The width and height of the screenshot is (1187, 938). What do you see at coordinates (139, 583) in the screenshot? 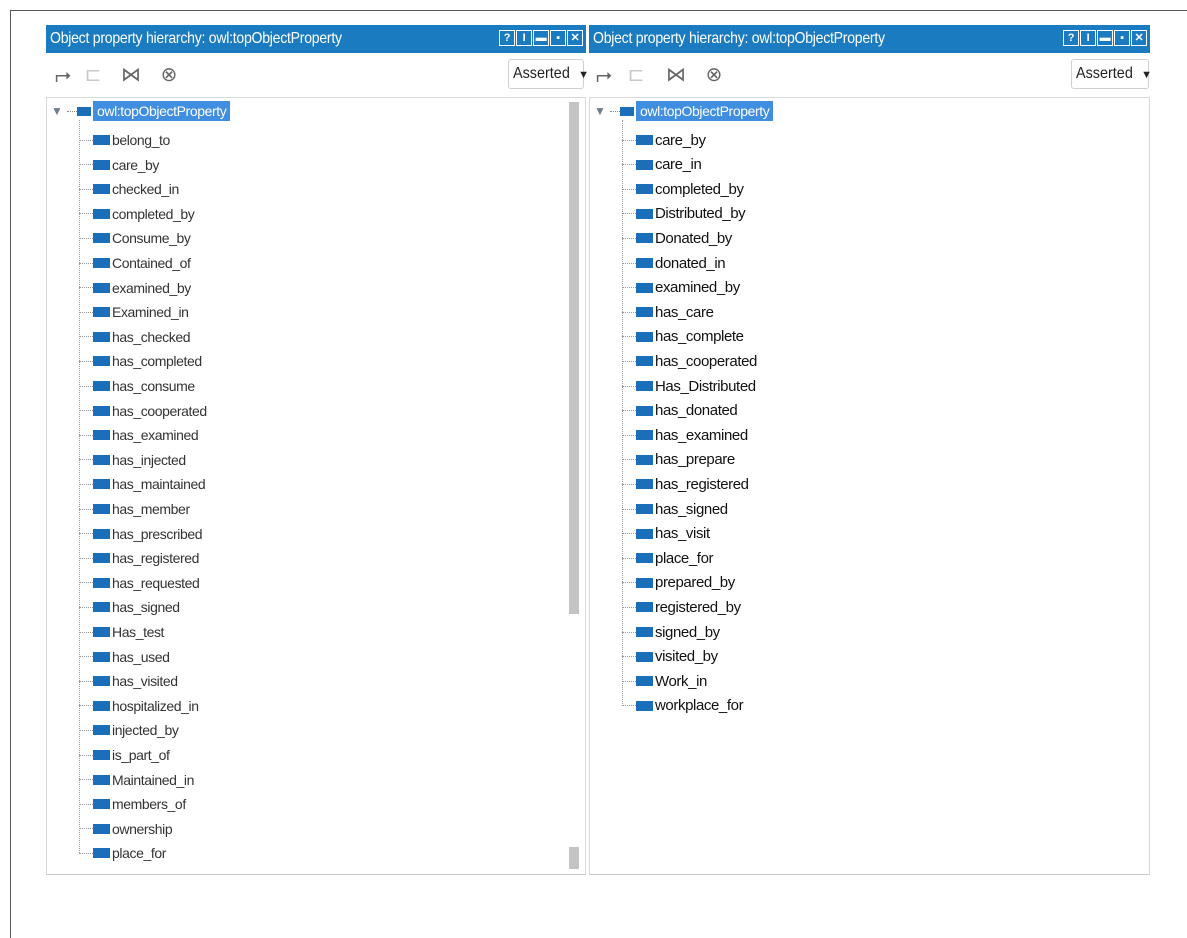
I see `tree-item: has_requested` at bounding box center [139, 583].